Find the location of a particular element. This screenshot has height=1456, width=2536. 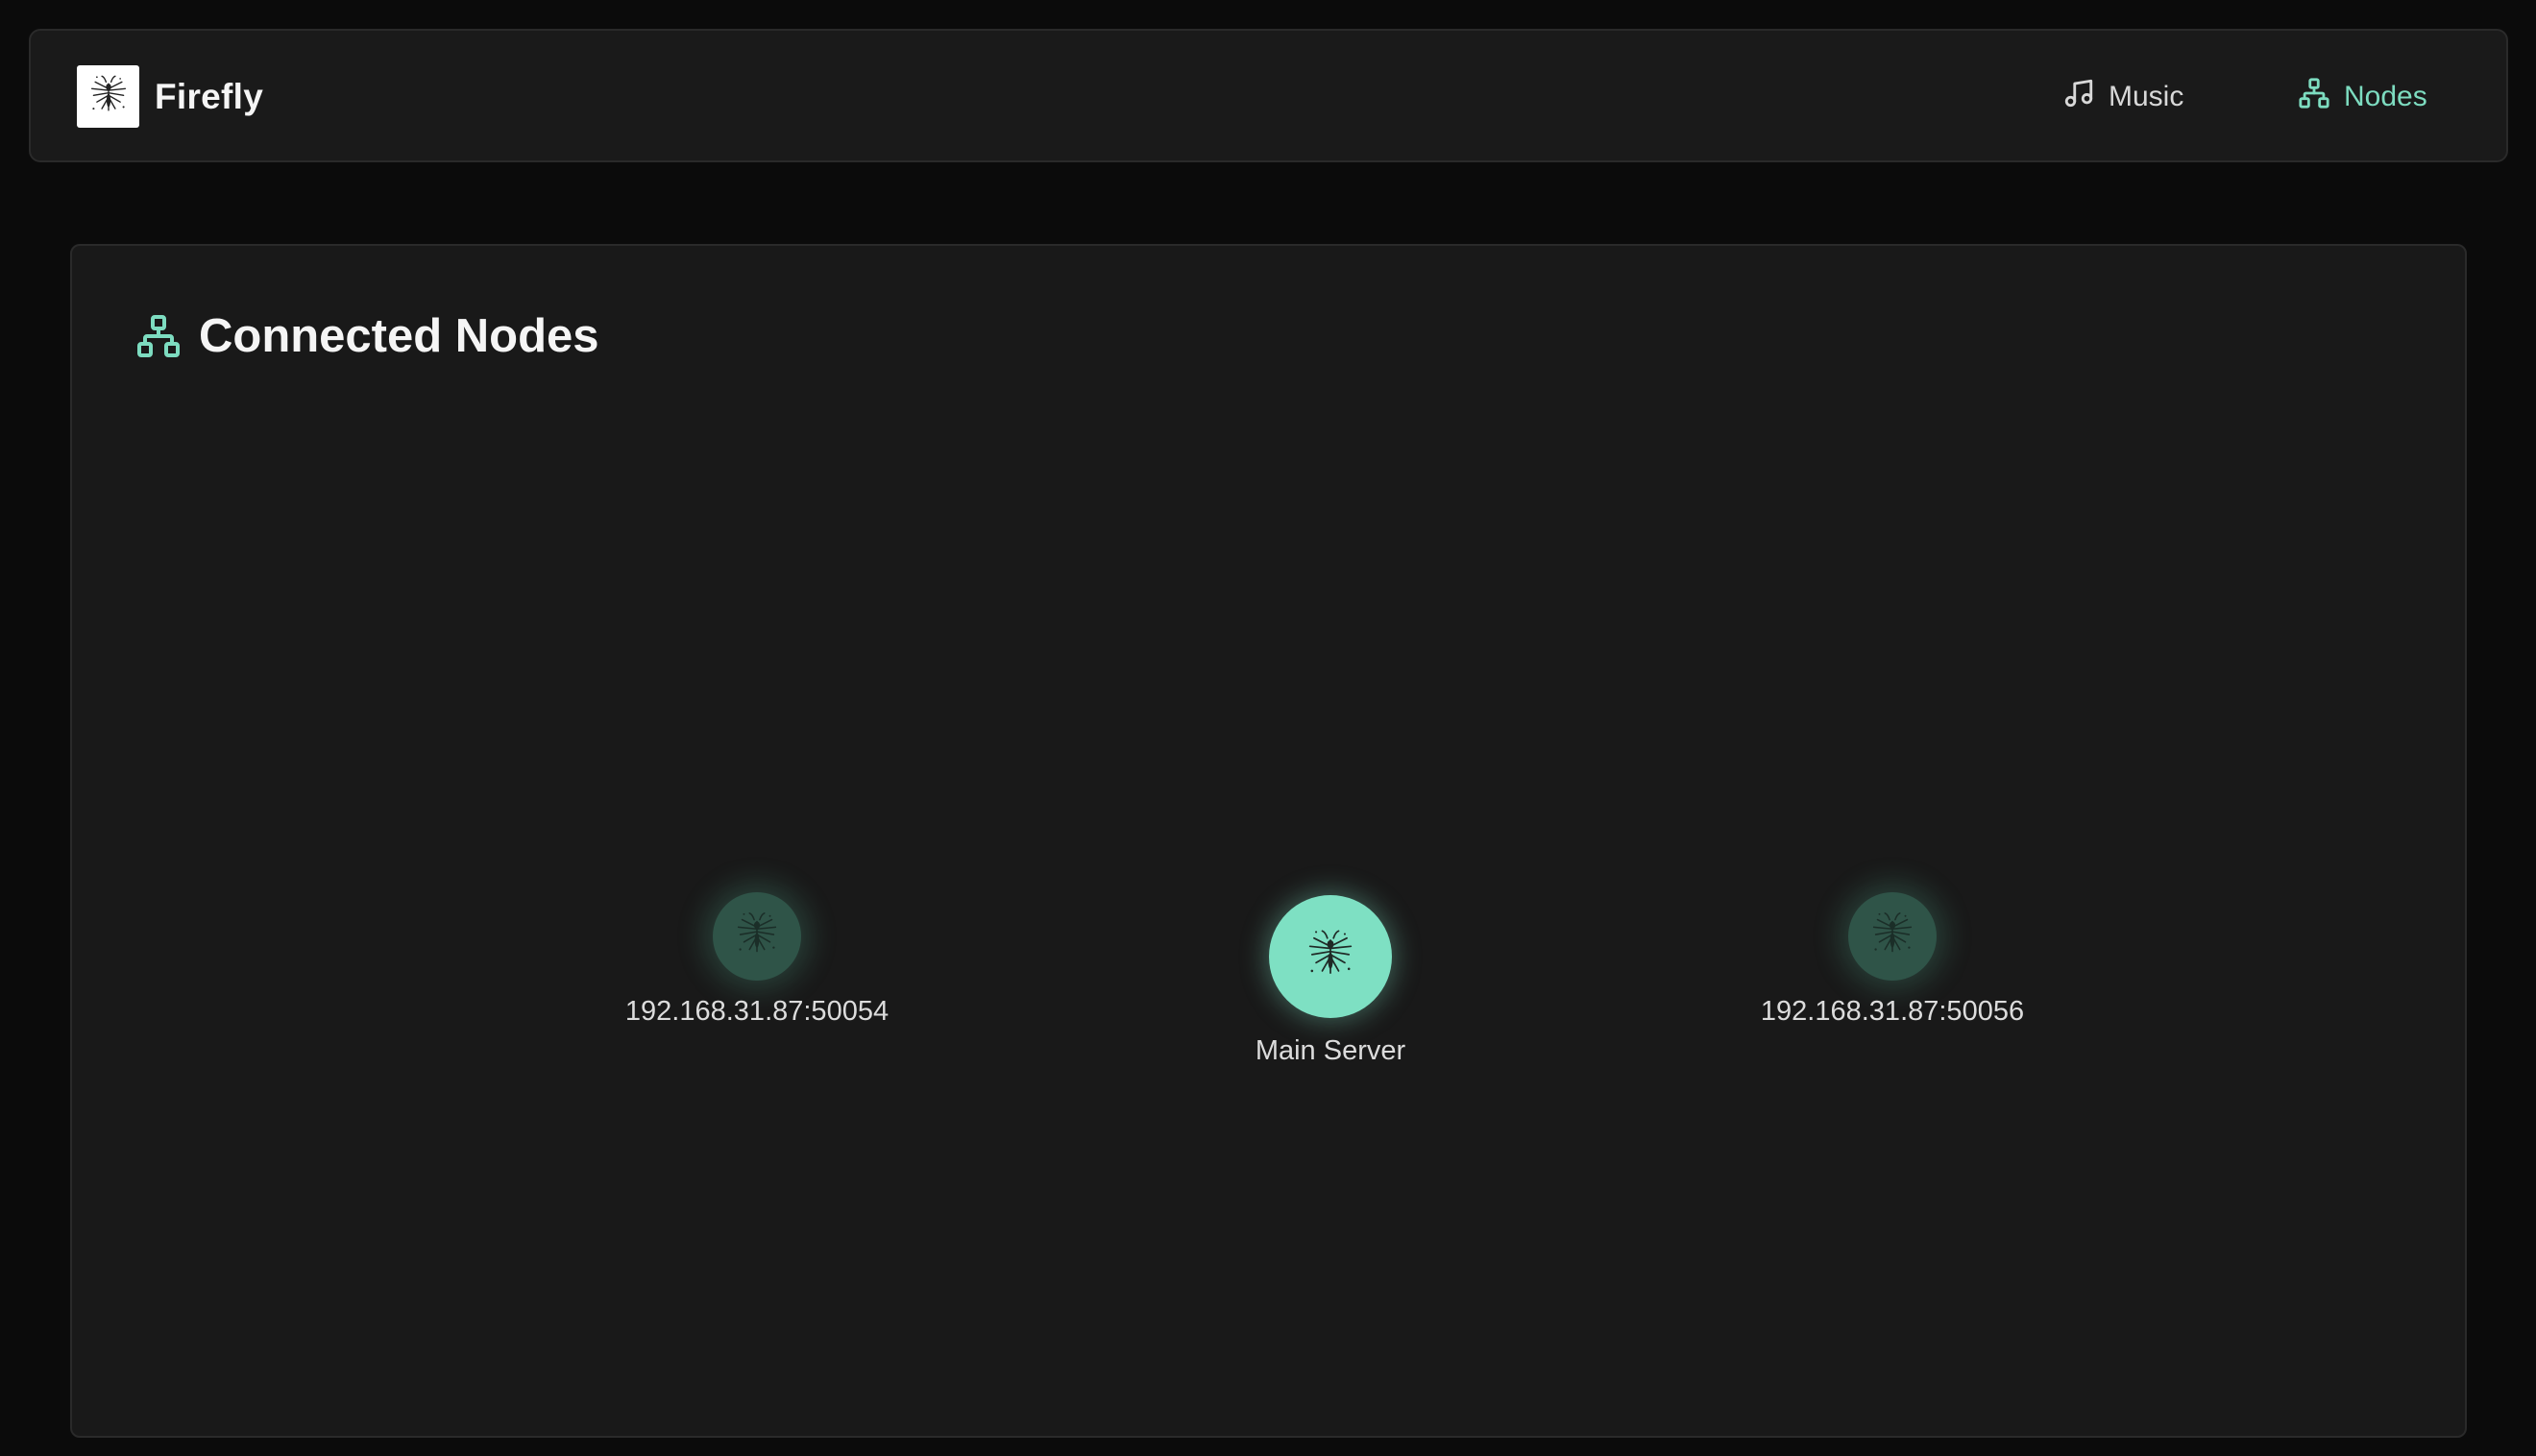

node-peer-2: 192.168.31.87:50056 is located at coordinates (1892, 960).